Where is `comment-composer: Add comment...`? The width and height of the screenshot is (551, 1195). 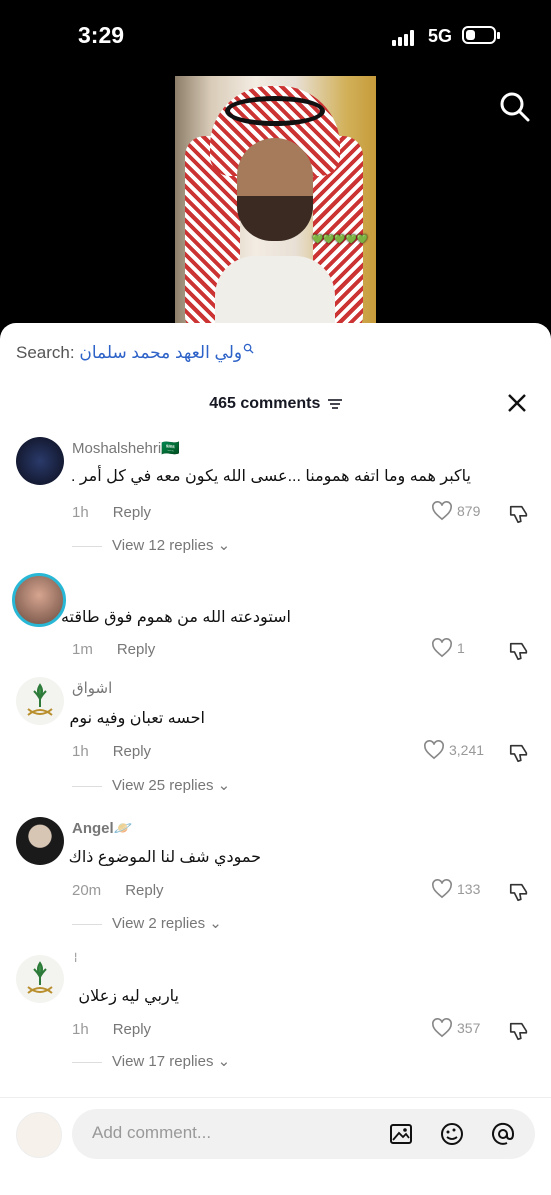 comment-composer: Add comment... is located at coordinates (275, 1146).